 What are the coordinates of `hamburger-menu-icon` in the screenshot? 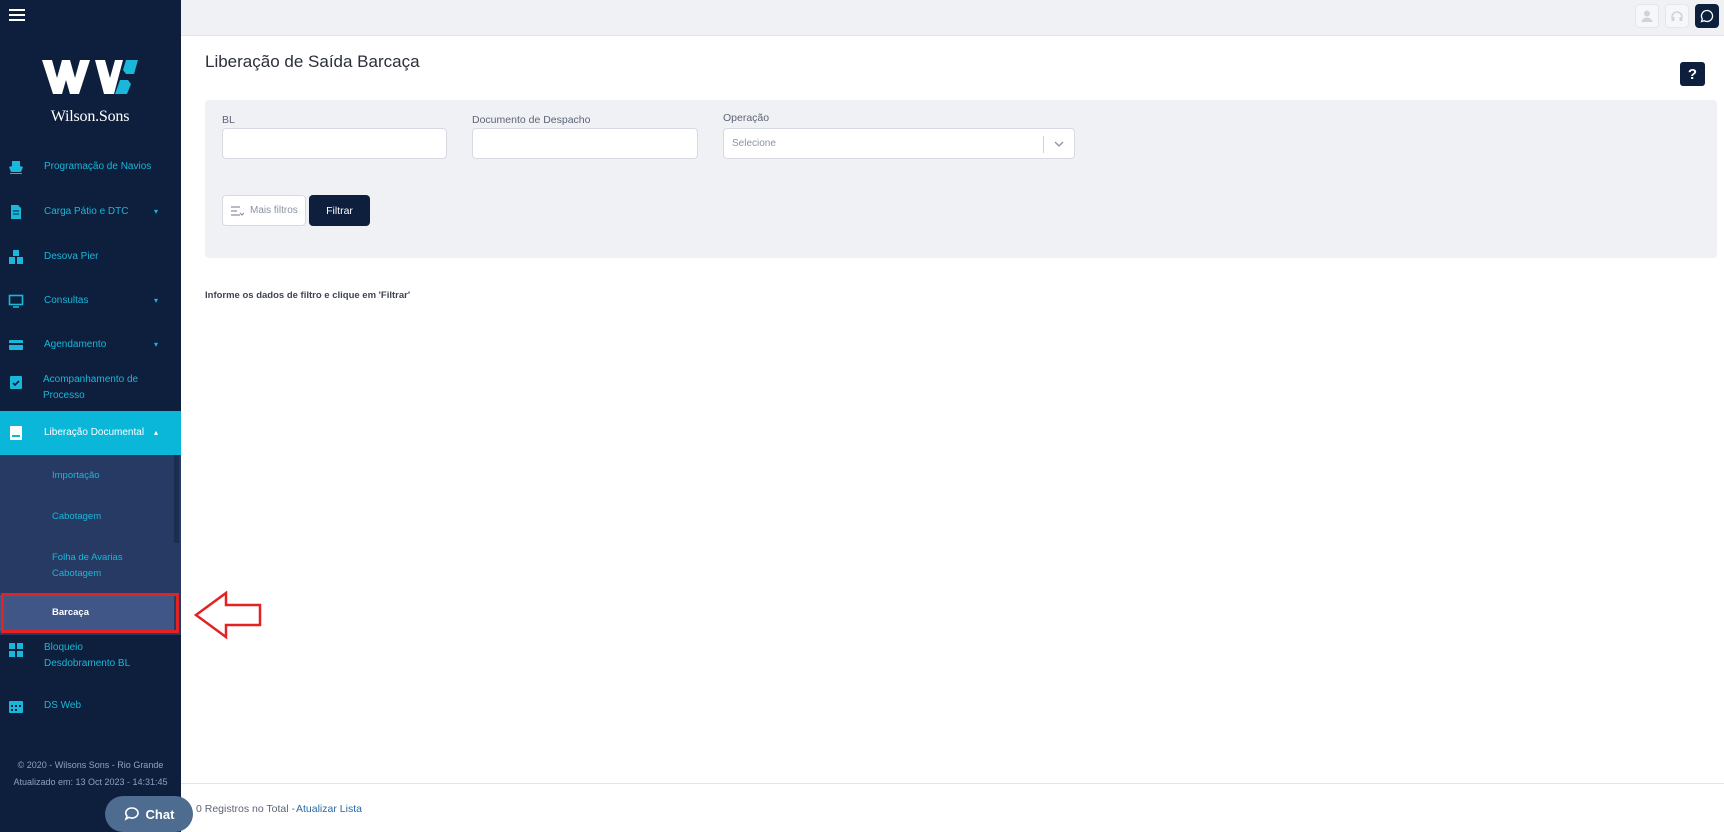 It's located at (17, 16).